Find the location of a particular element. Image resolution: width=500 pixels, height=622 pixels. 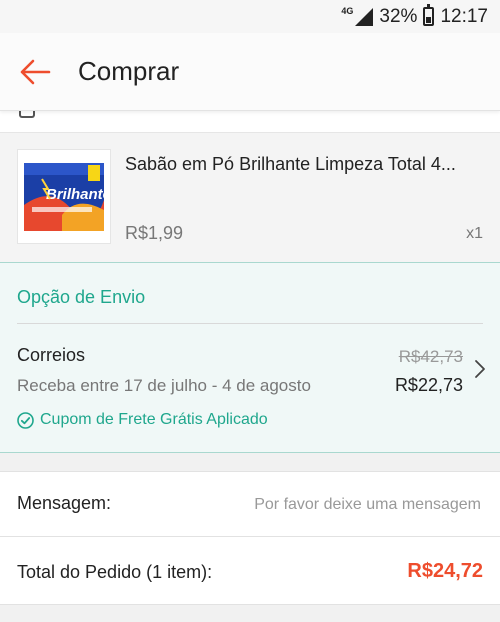

product-image: Brilhante is located at coordinates (64, 196).